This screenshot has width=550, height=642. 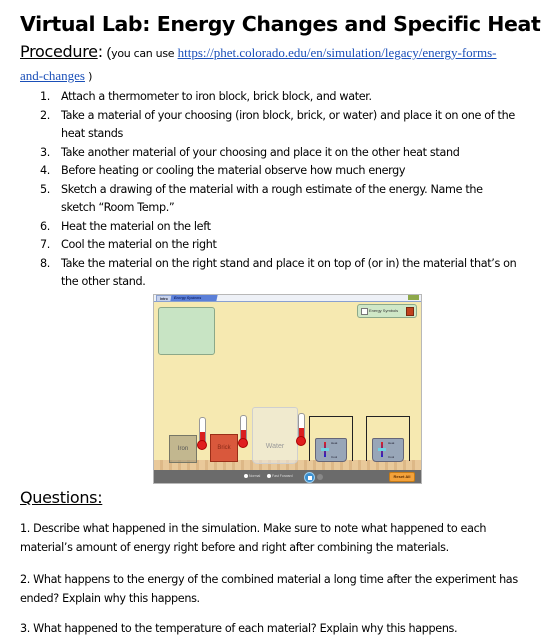 What do you see at coordinates (45, 115) in the screenshot?
I see `step-number: 2.` at bounding box center [45, 115].